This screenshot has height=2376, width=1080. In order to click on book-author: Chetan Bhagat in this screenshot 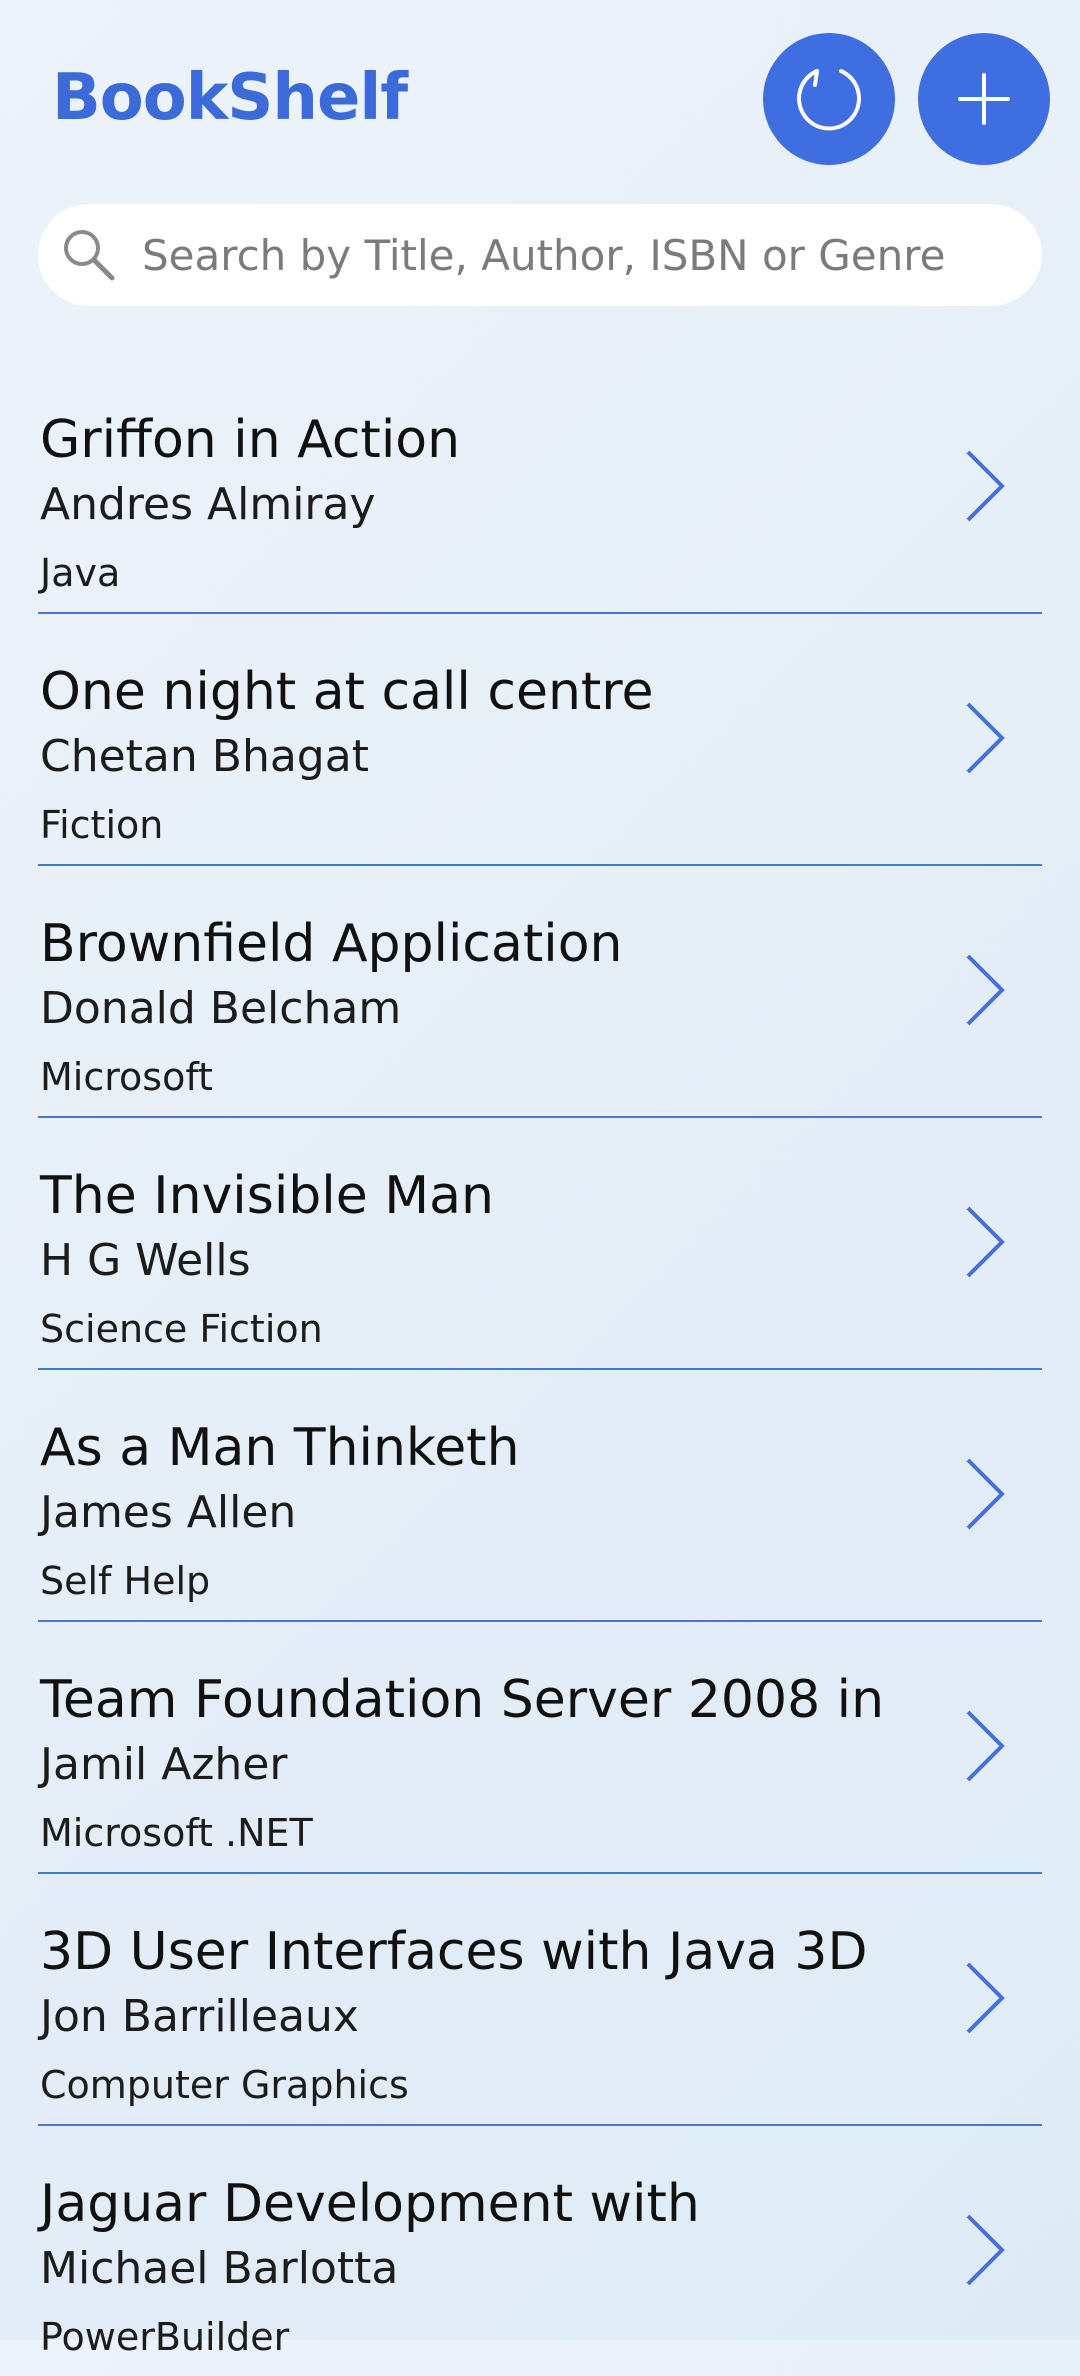, I will do `click(204, 756)`.